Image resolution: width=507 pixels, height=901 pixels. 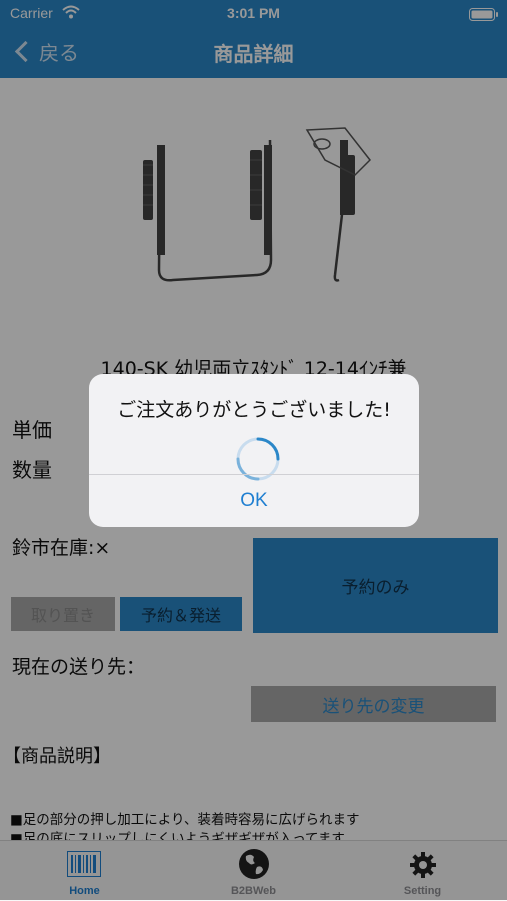 I want to click on alert-ok-button: OK, so click(x=254, y=501).